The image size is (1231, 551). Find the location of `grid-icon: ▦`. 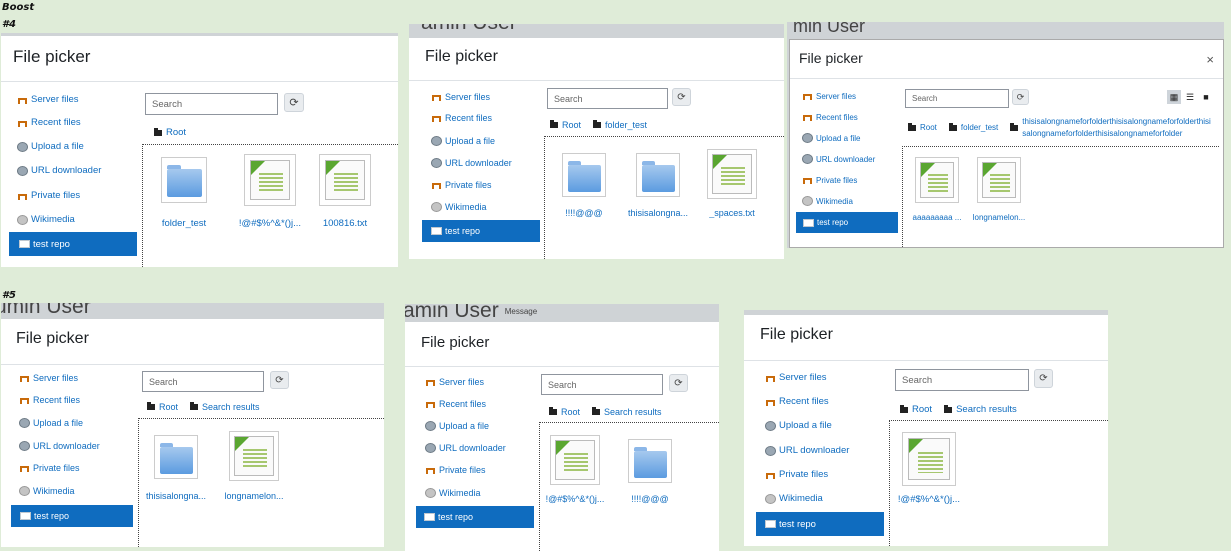

grid-icon: ▦ is located at coordinates (1174, 96).